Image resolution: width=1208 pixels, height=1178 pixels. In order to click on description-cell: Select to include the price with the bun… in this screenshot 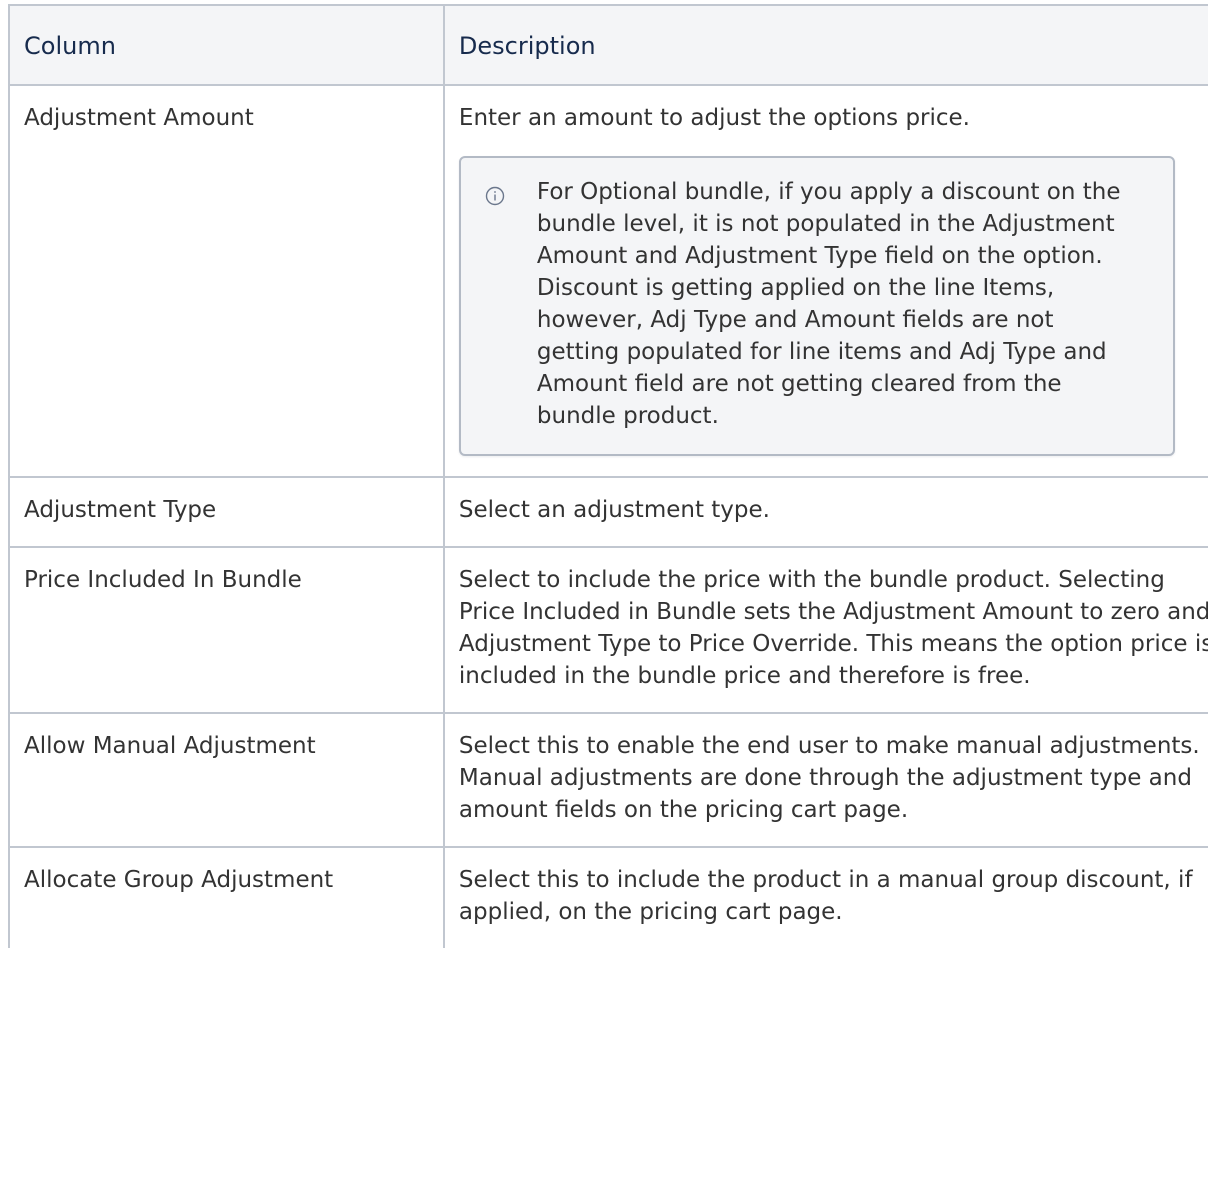, I will do `click(825, 630)`.